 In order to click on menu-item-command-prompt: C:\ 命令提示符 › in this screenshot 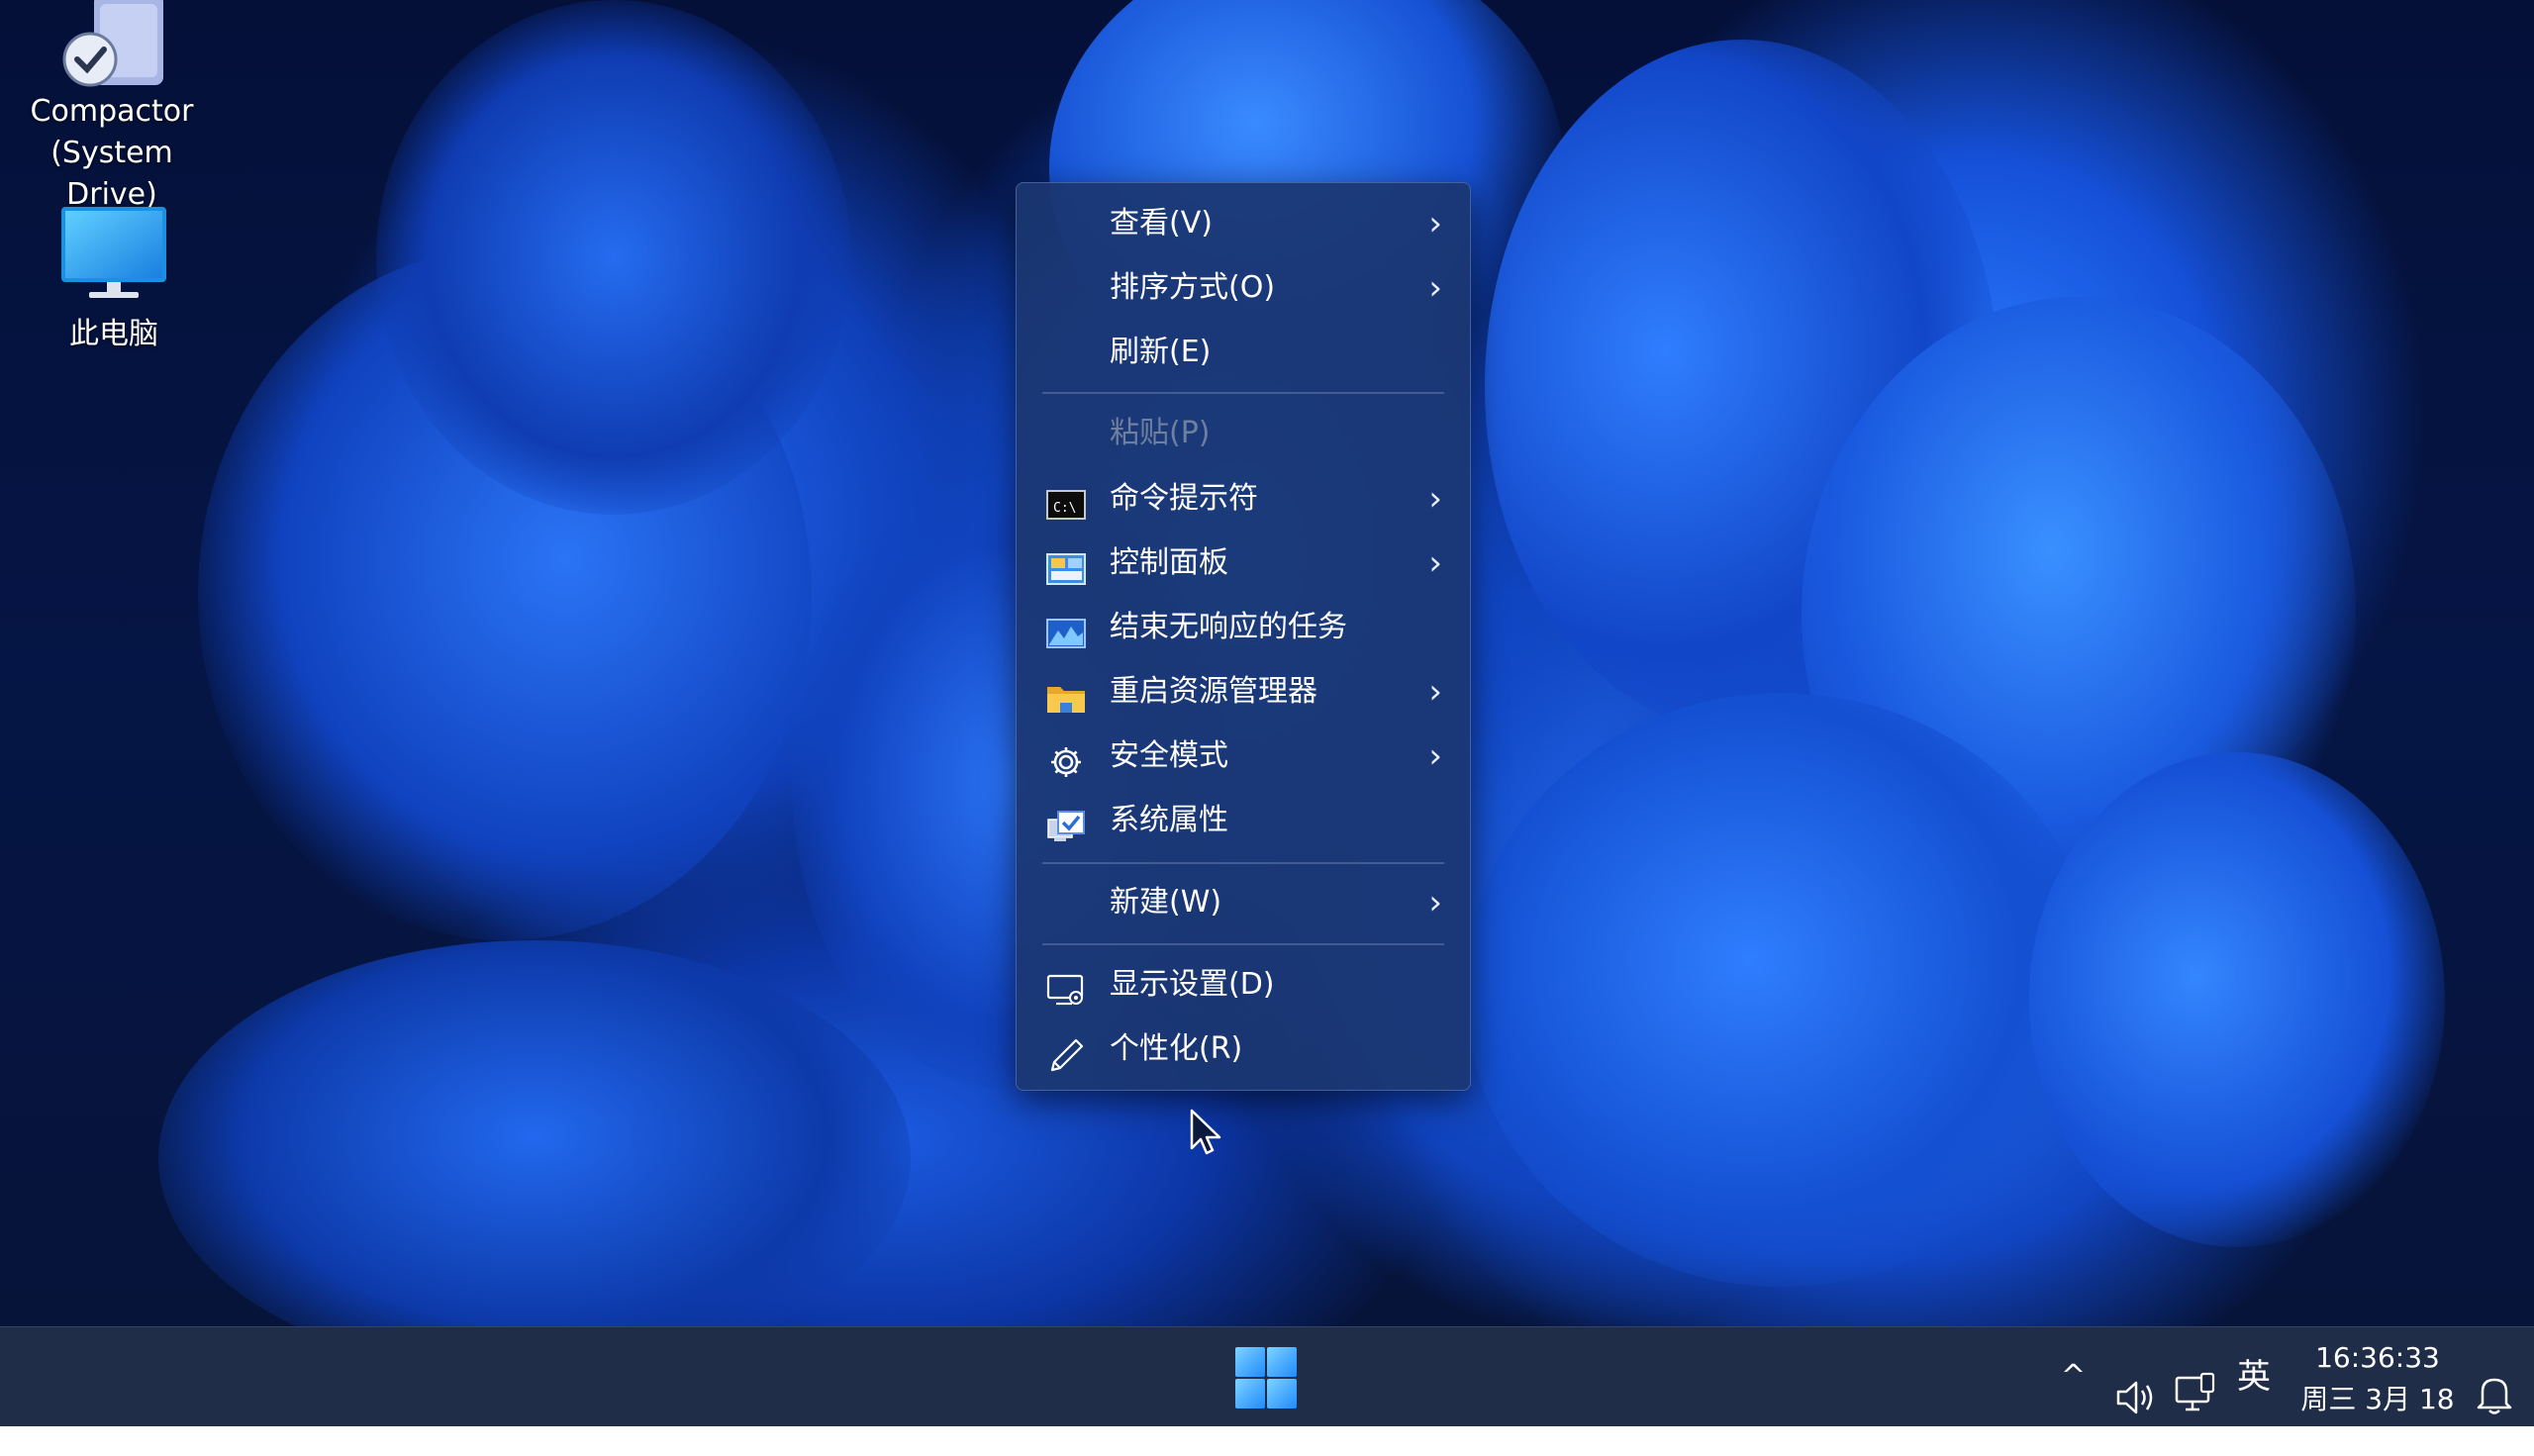, I will do `click(1243, 499)`.